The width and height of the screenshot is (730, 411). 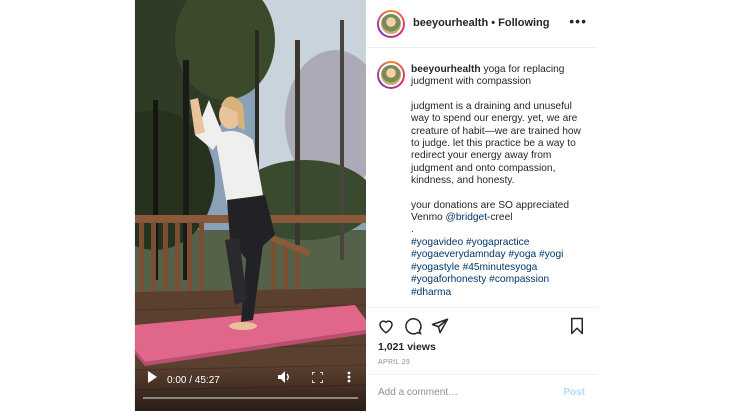 I want to click on header-user-line: beeyourhealth • Following, so click(x=481, y=23).